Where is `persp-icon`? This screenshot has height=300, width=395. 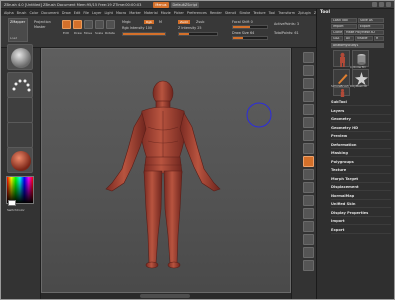 persp-icon is located at coordinates (308, 135).